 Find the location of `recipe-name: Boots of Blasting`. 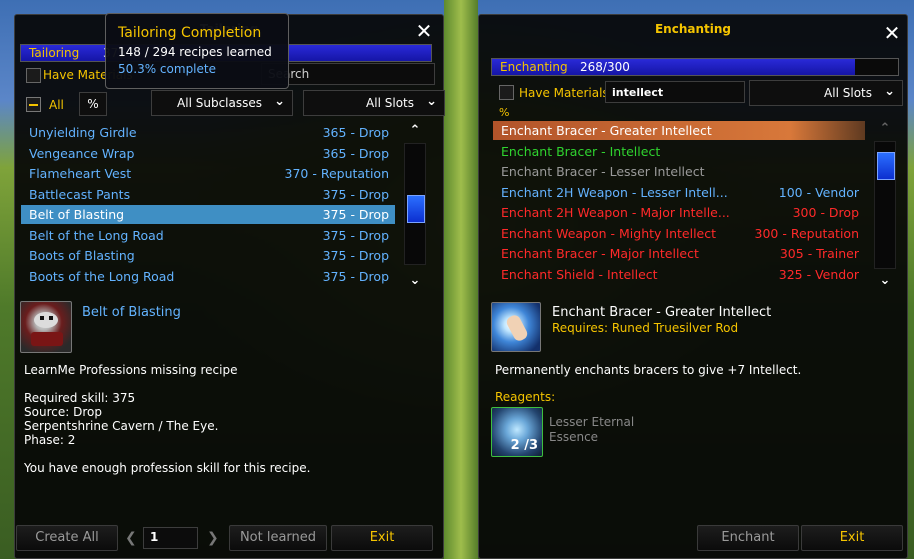

recipe-name: Boots of Blasting is located at coordinates (82, 255).